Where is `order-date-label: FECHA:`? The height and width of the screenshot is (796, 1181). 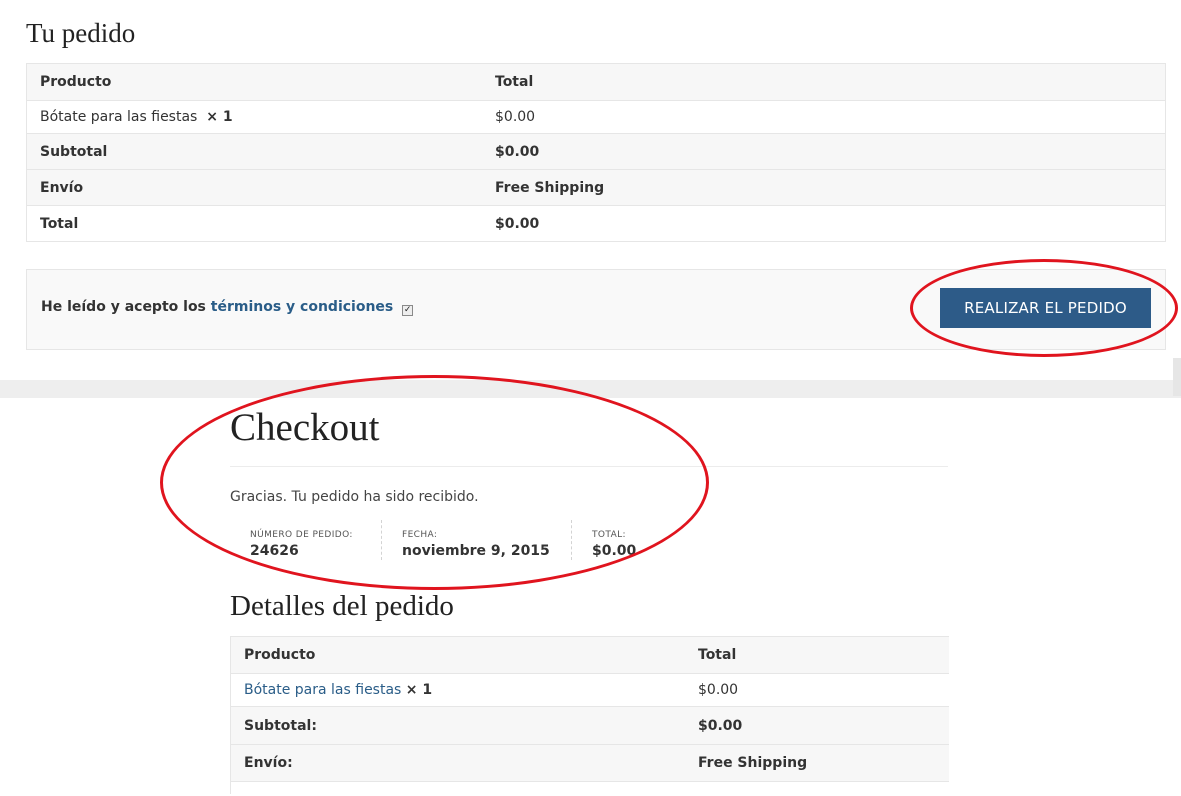
order-date-label: FECHA: is located at coordinates (420, 535).